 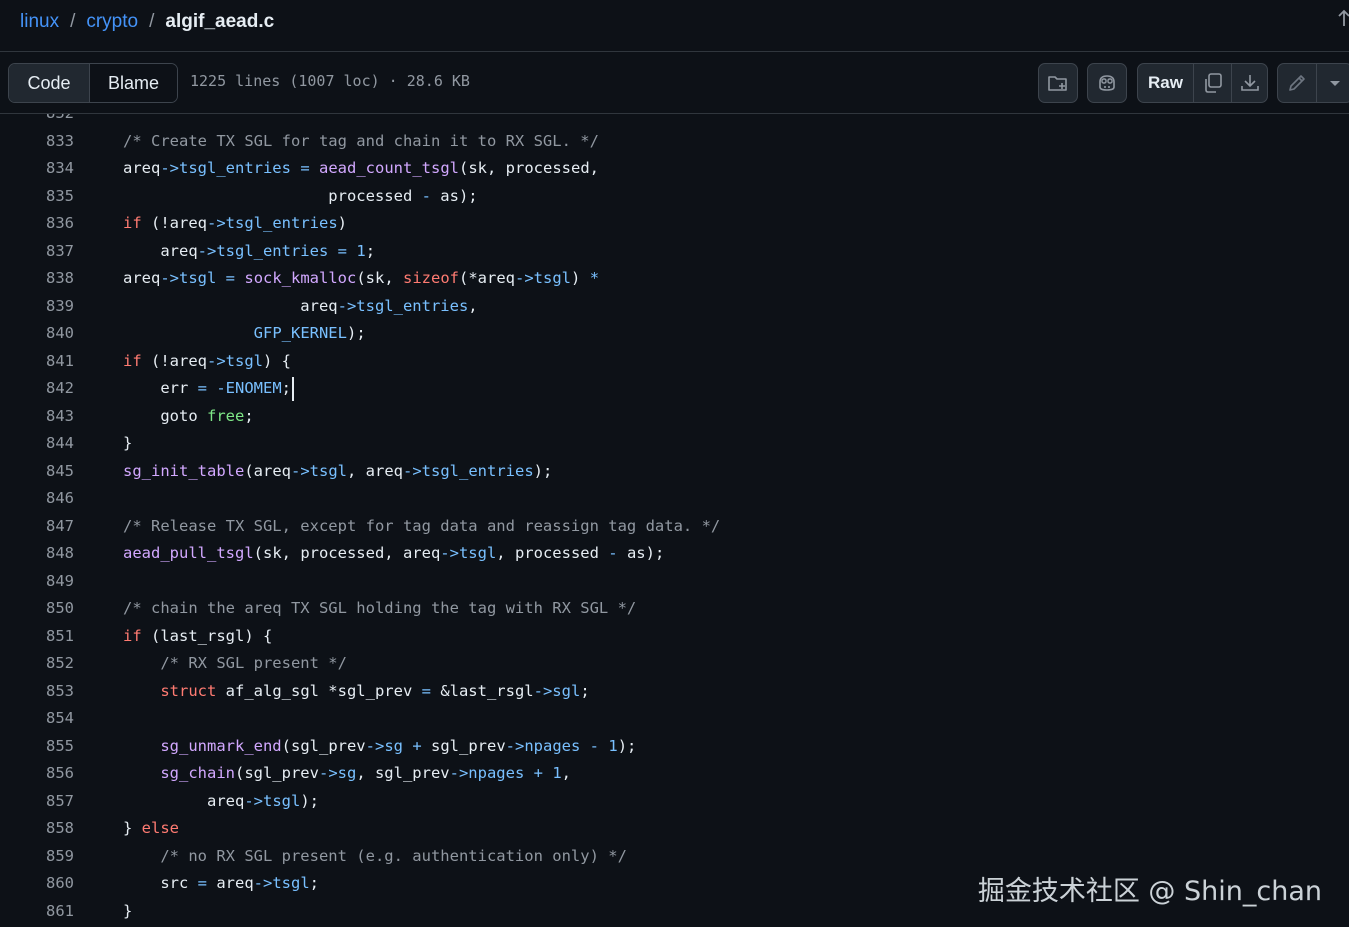 What do you see at coordinates (37, 774) in the screenshot?
I see `line-number: 856` at bounding box center [37, 774].